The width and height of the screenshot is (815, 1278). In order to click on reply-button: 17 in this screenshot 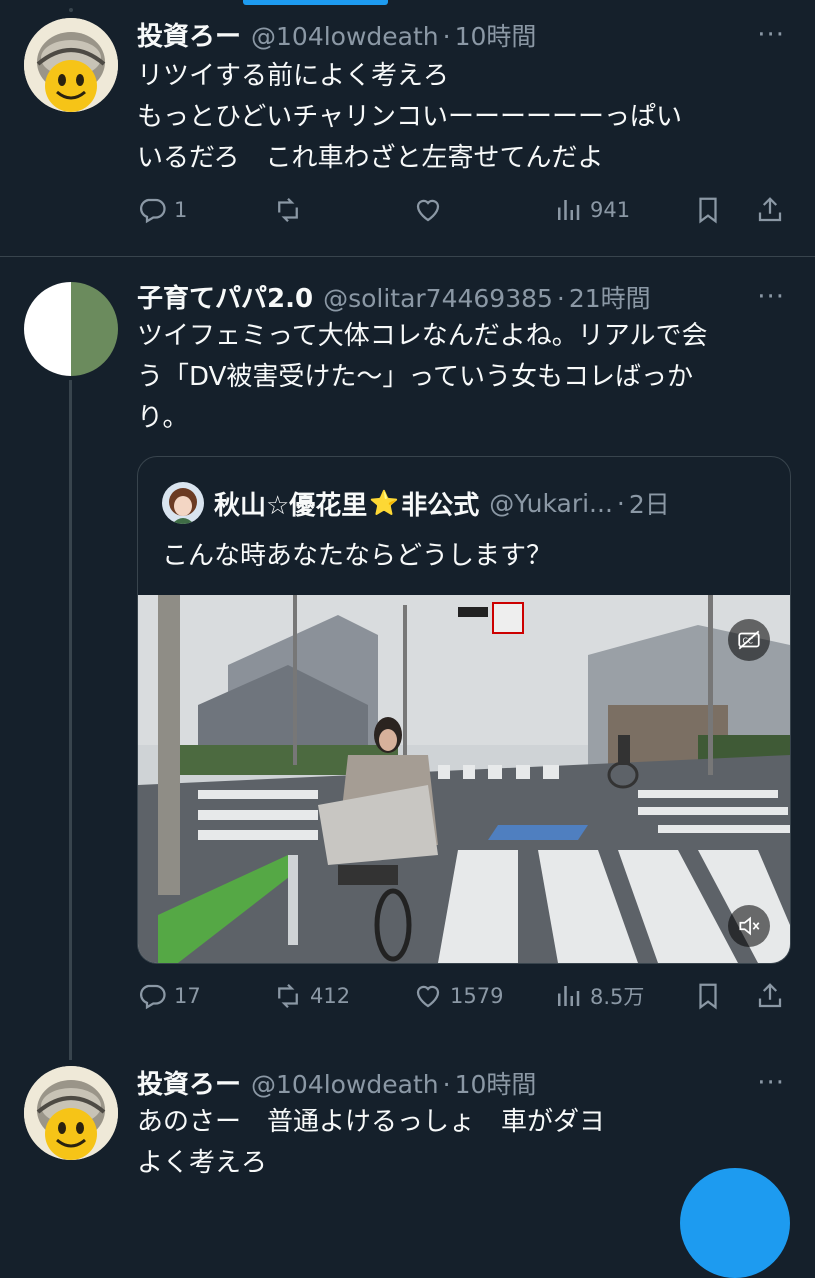, I will do `click(169, 996)`.